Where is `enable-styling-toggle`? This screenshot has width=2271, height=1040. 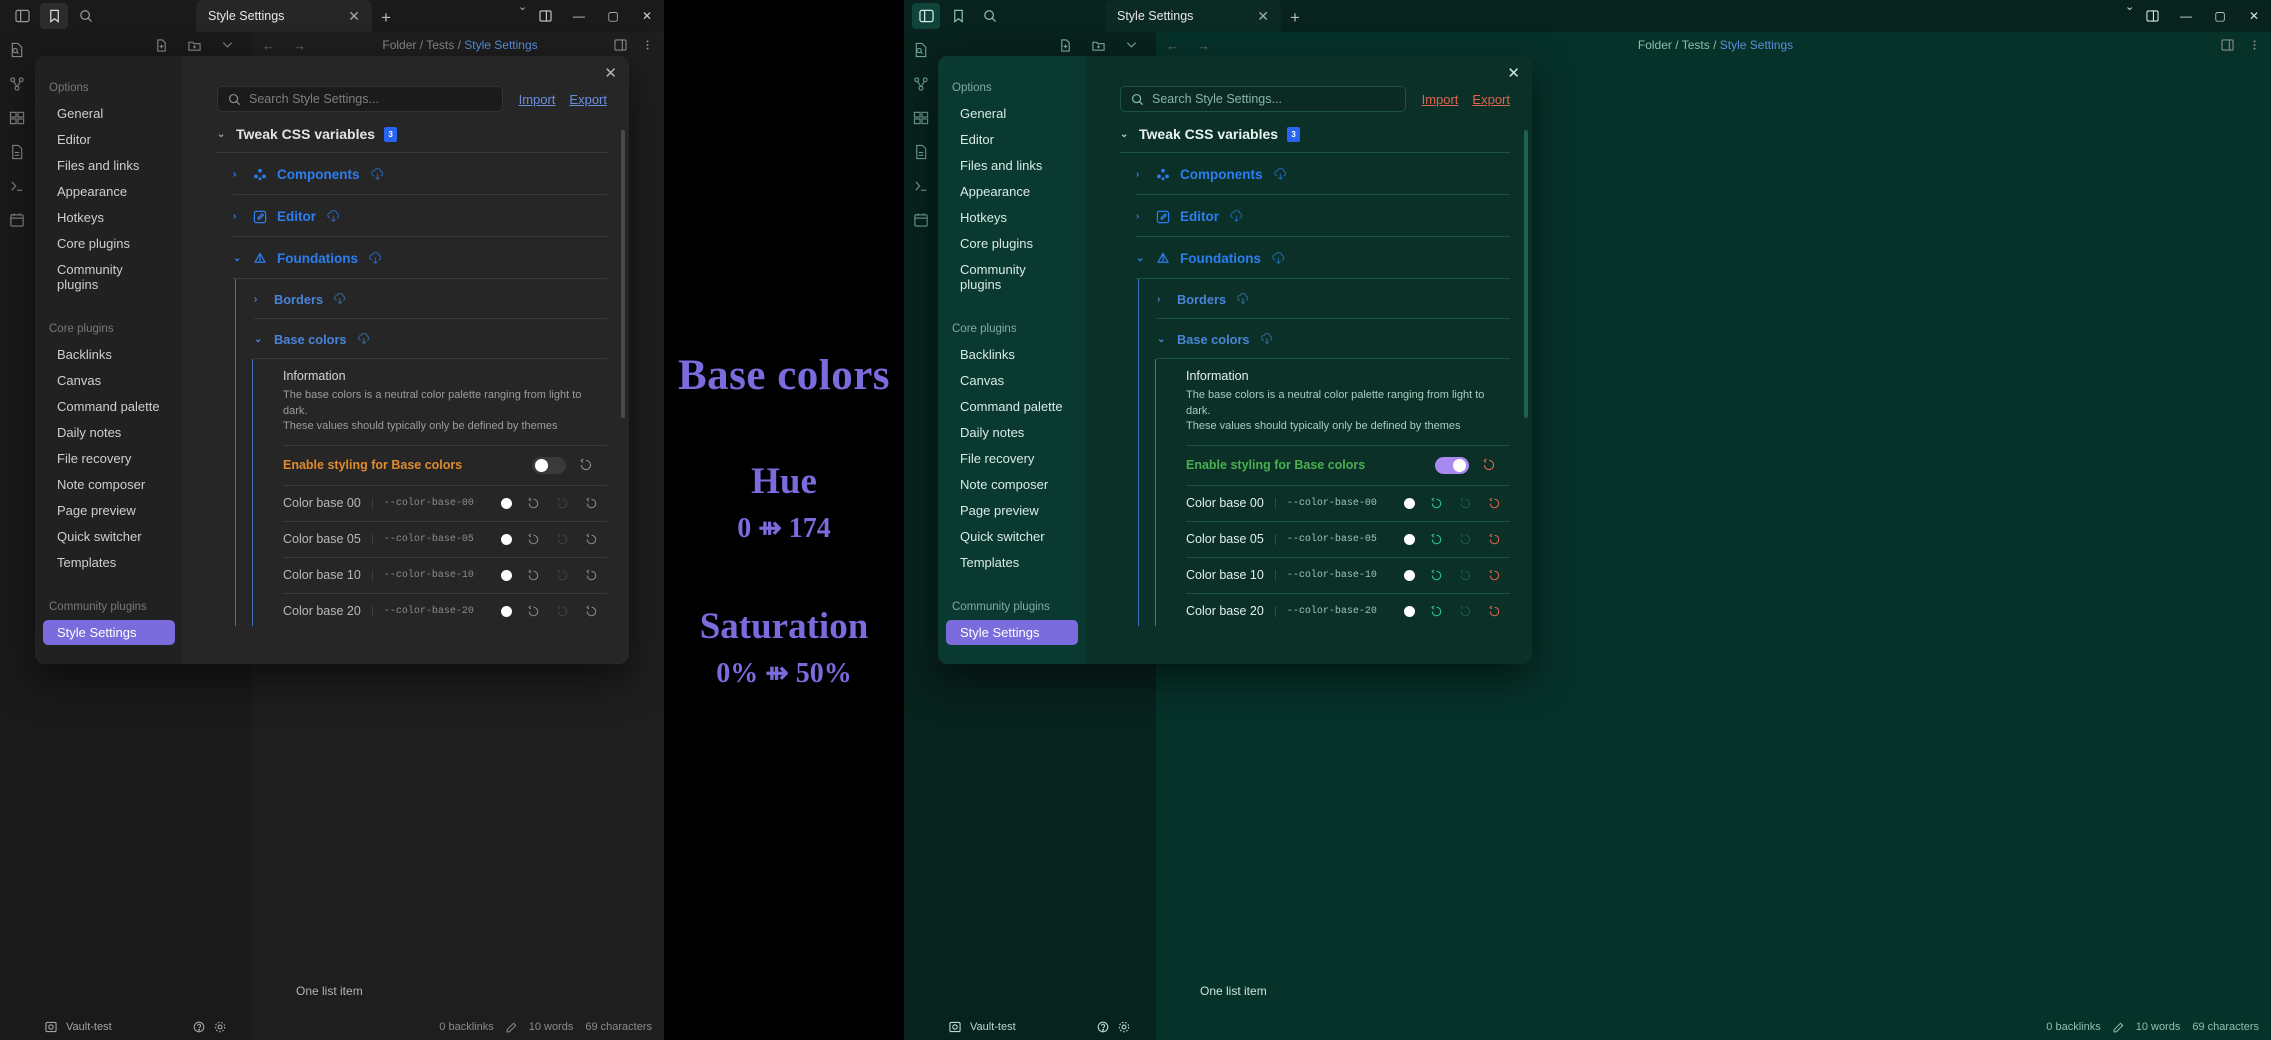
enable-styling-toggle is located at coordinates (1452, 465).